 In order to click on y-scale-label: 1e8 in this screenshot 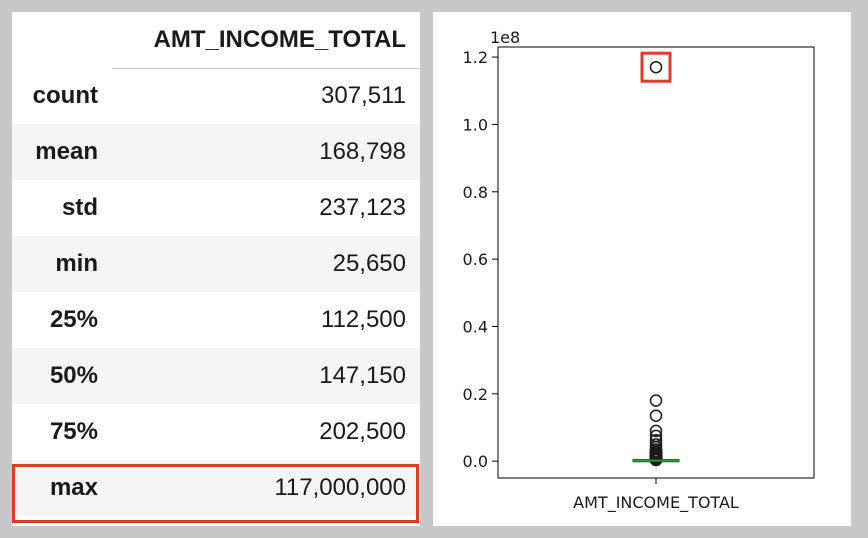, I will do `click(505, 37)`.